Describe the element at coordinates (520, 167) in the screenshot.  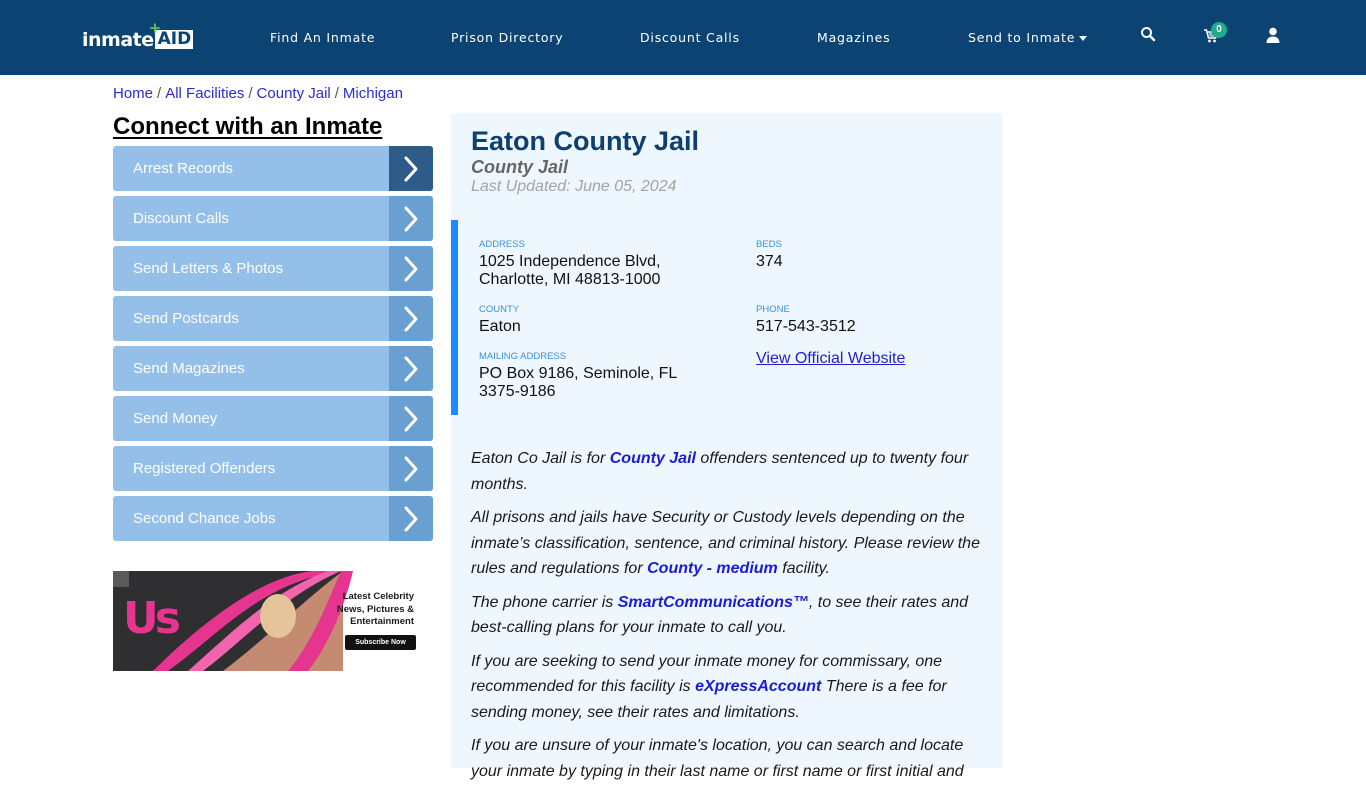
I see `facility-type: County Jail` at that location.